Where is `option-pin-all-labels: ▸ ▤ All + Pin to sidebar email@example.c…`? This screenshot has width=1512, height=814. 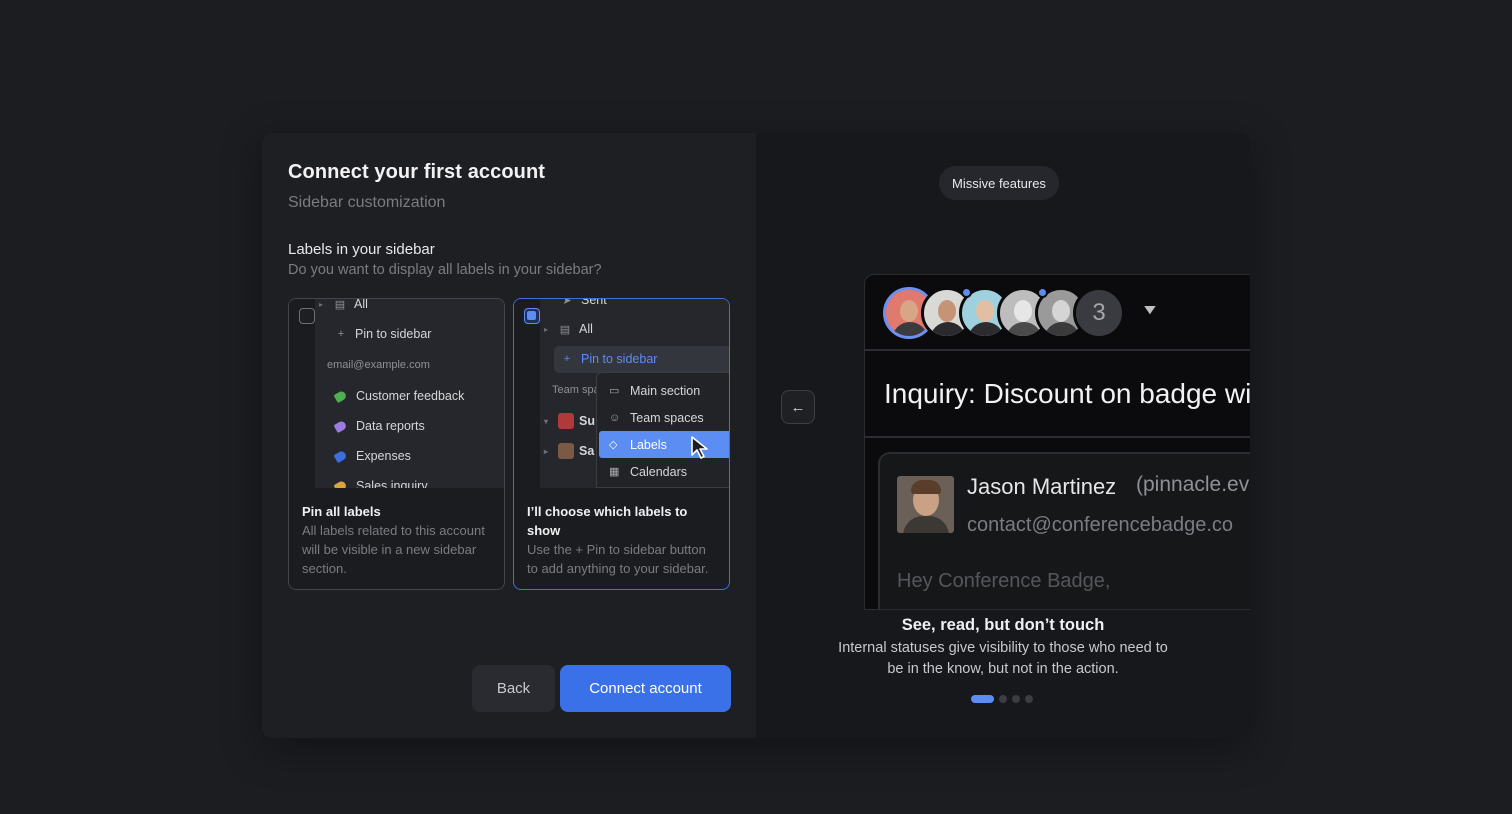 option-pin-all-labels: ▸ ▤ All + Pin to sidebar email@example.c… is located at coordinates (396, 444).